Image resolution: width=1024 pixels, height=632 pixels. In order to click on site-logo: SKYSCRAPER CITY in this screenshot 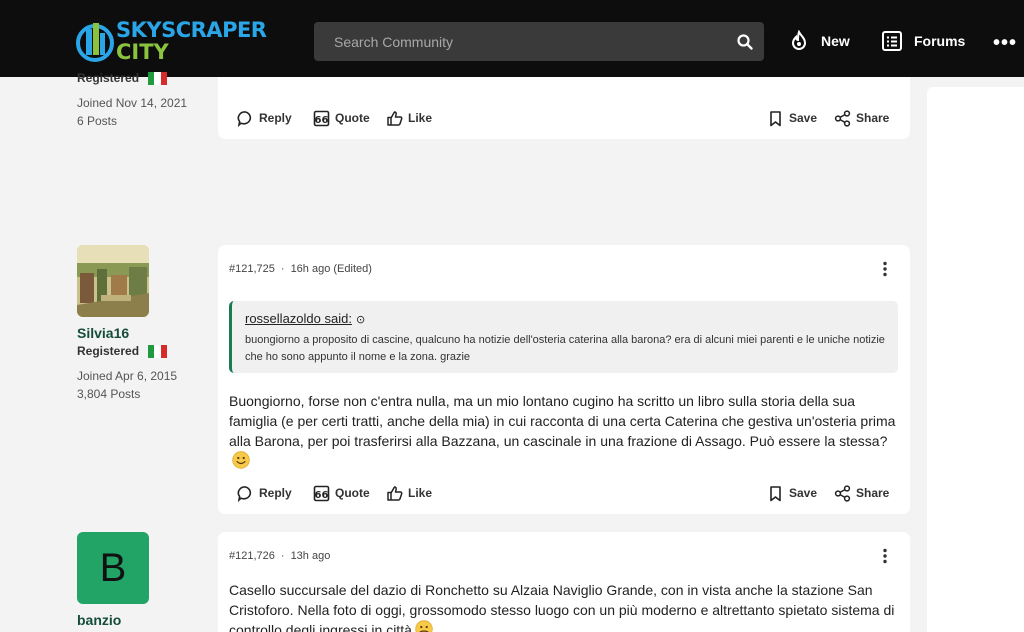, I will do `click(171, 41)`.